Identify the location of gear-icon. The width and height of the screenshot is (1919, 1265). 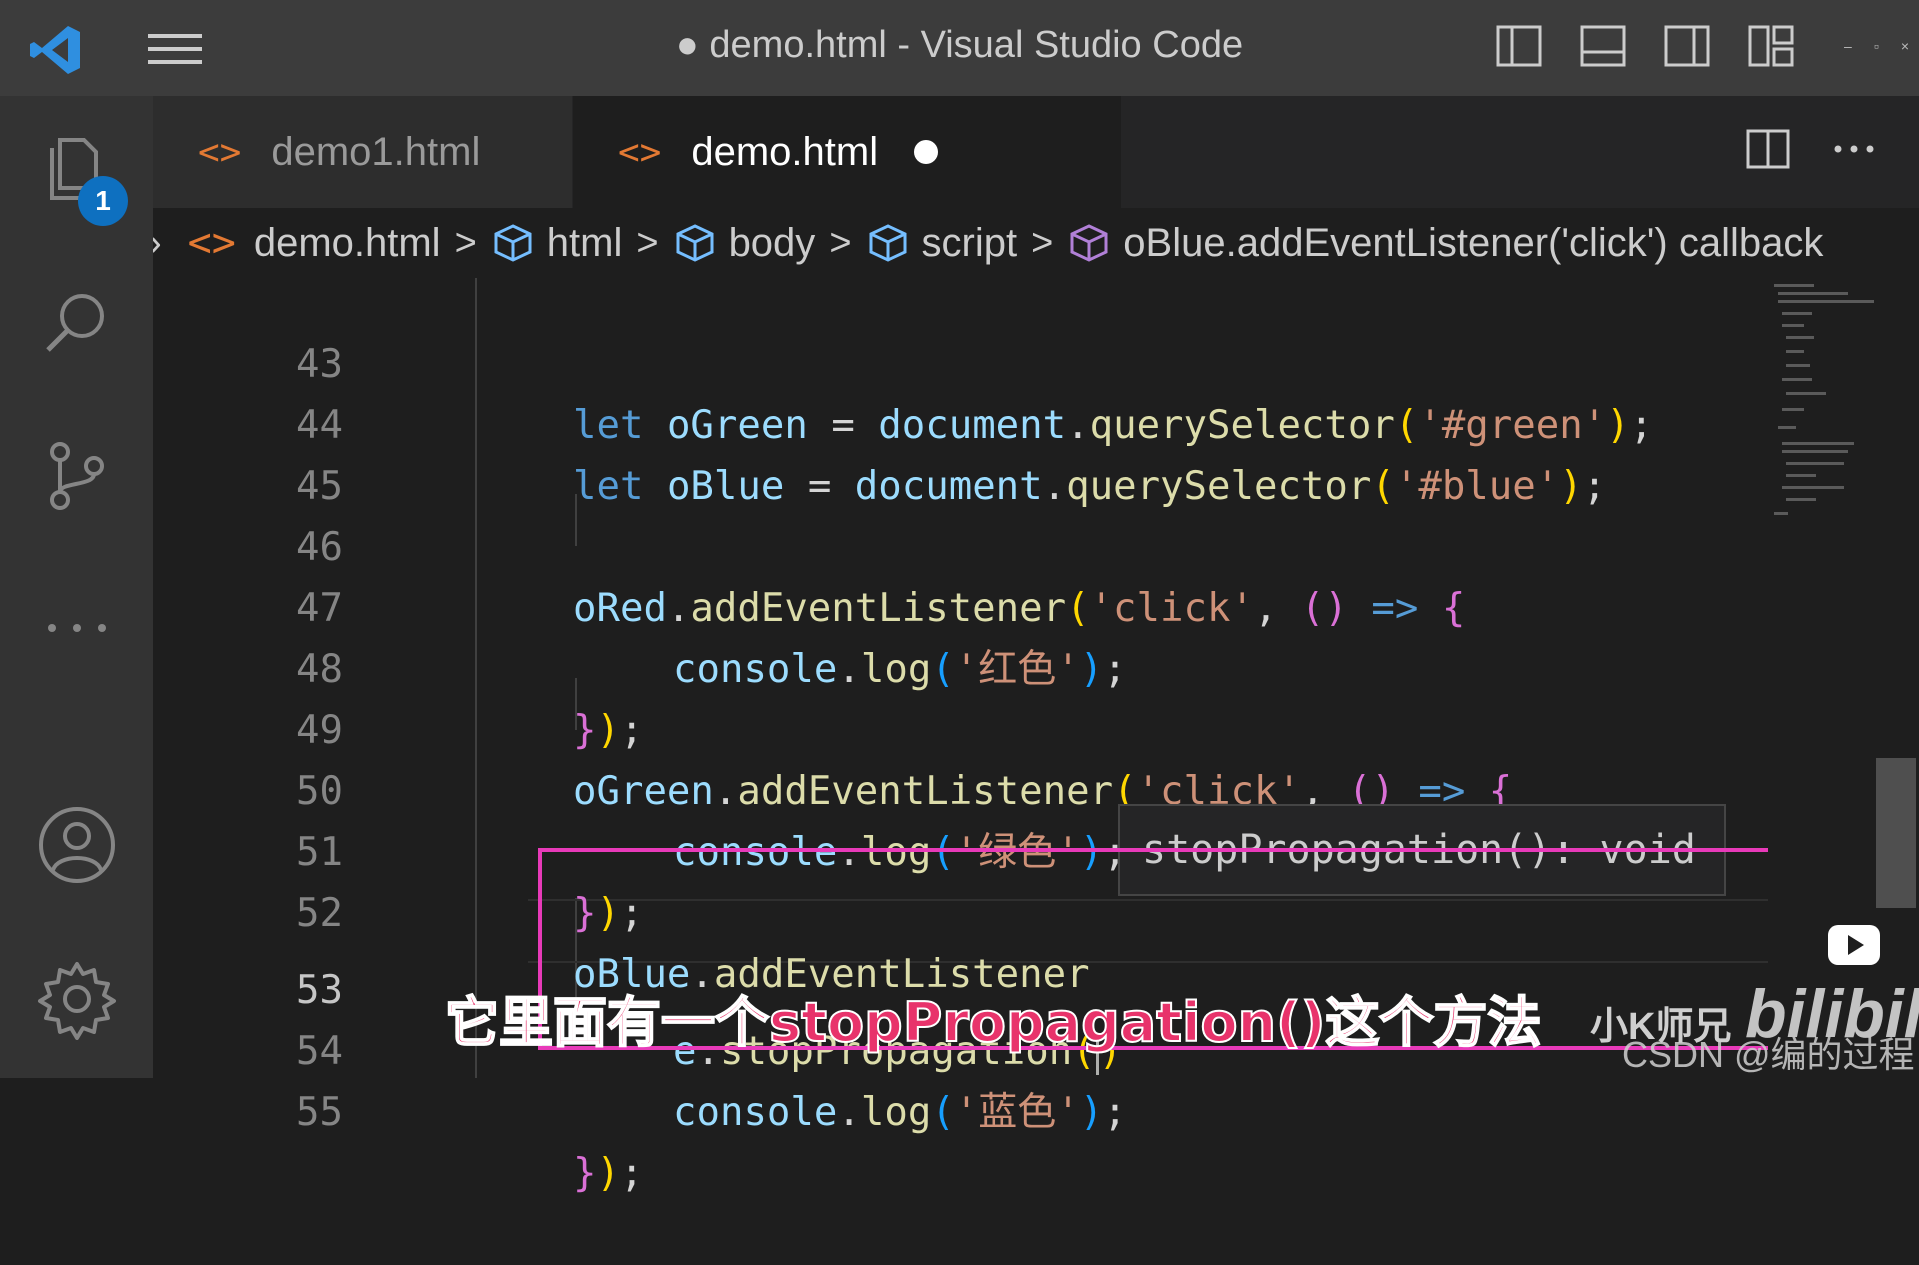
(77, 1001).